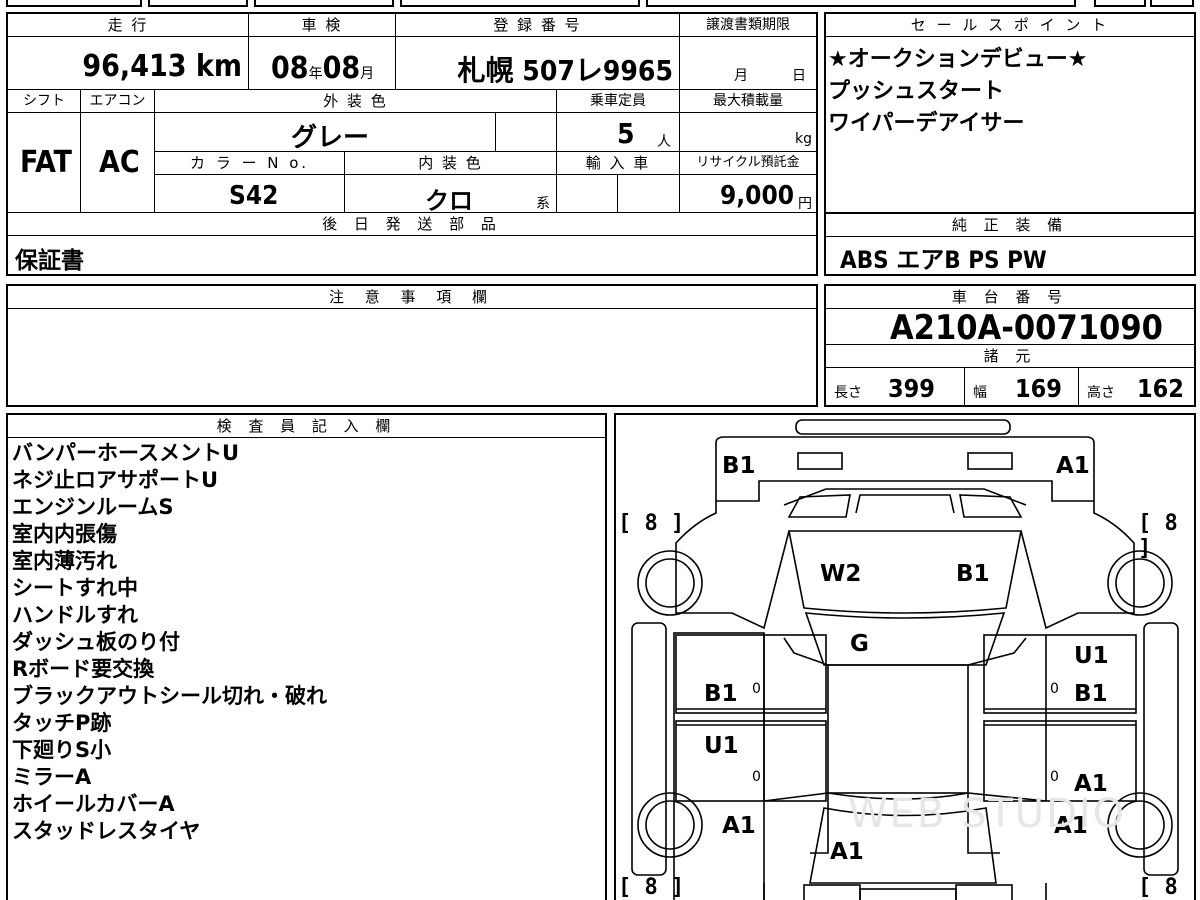 The width and height of the screenshot is (1200, 900). I want to click on transfer-deadline-header: 譲渡書類期限, so click(748, 25).